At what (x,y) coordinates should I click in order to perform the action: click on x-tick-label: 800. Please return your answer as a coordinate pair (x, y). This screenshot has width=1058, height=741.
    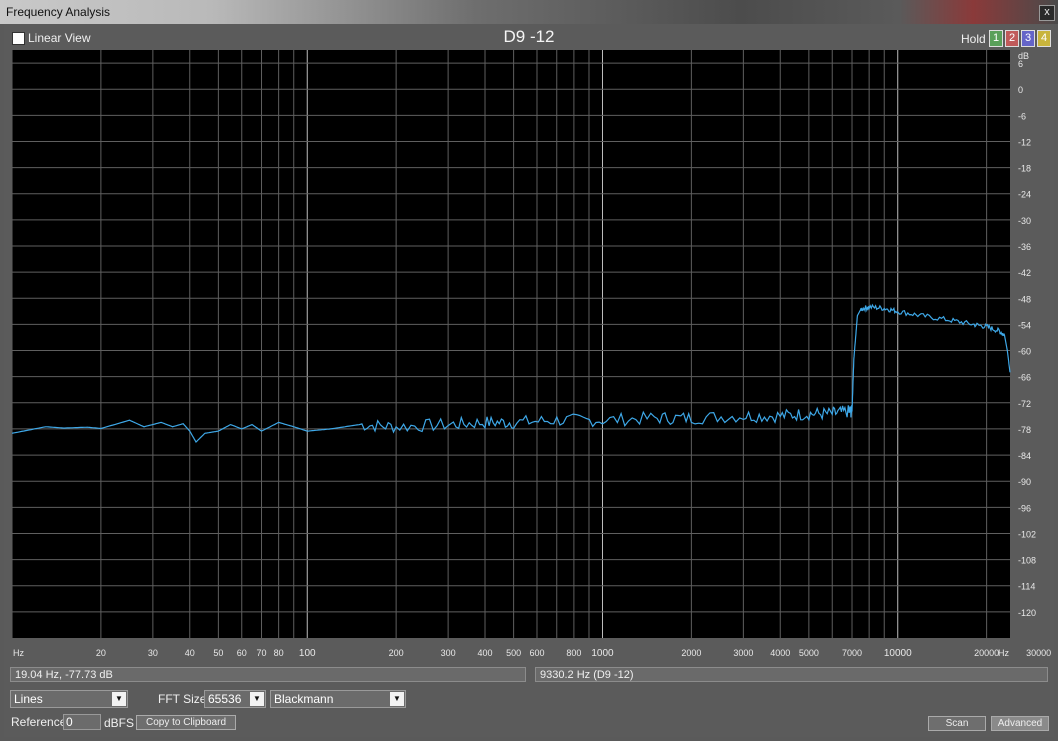
    Looking at the image, I should click on (573, 653).